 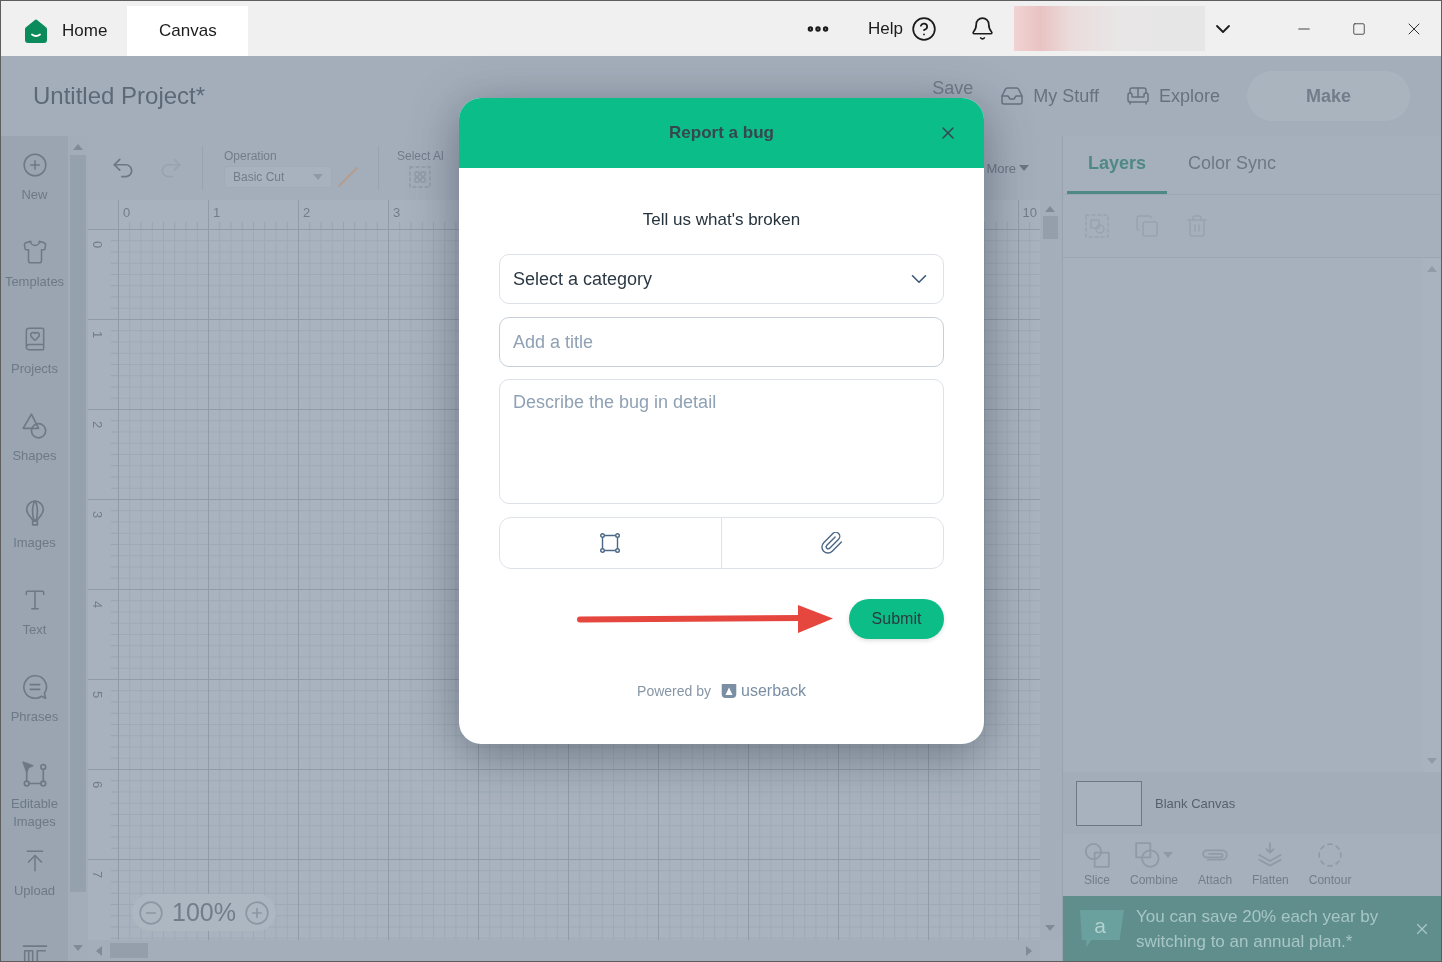 I want to click on canvas-thumbnail, so click(x=1109, y=803).